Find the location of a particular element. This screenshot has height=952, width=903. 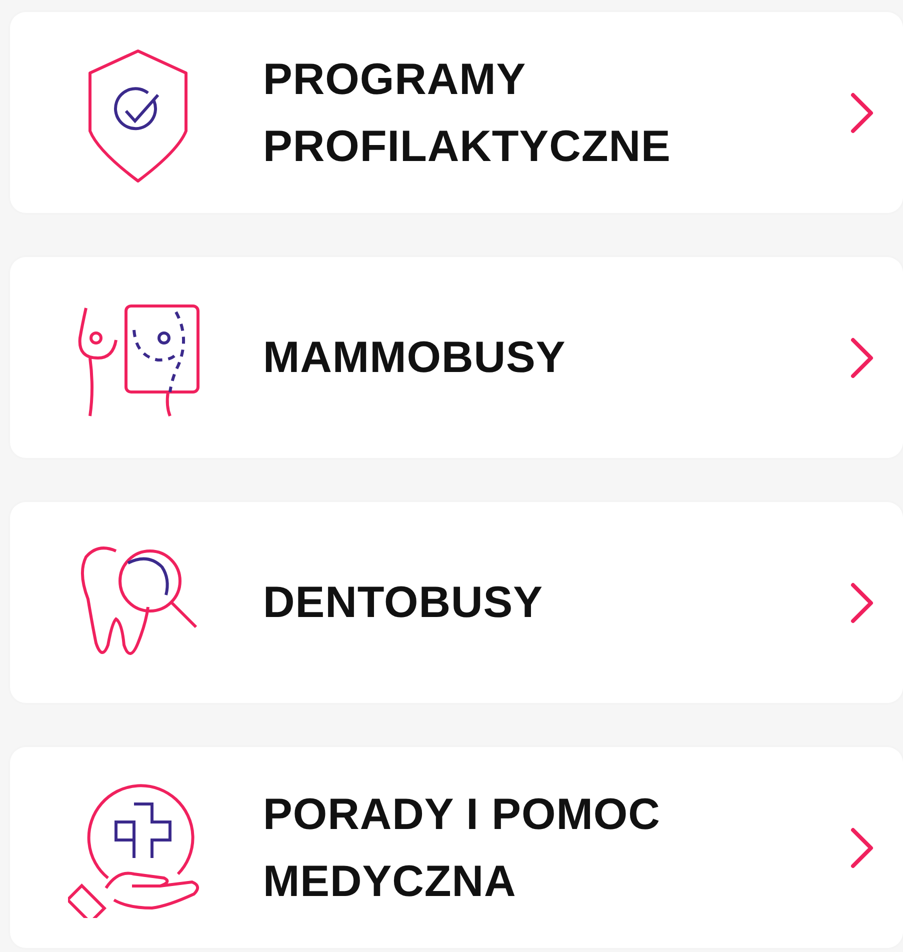

menu-label: PORADY I POMOC MEDYCZNA is located at coordinates (462, 848).